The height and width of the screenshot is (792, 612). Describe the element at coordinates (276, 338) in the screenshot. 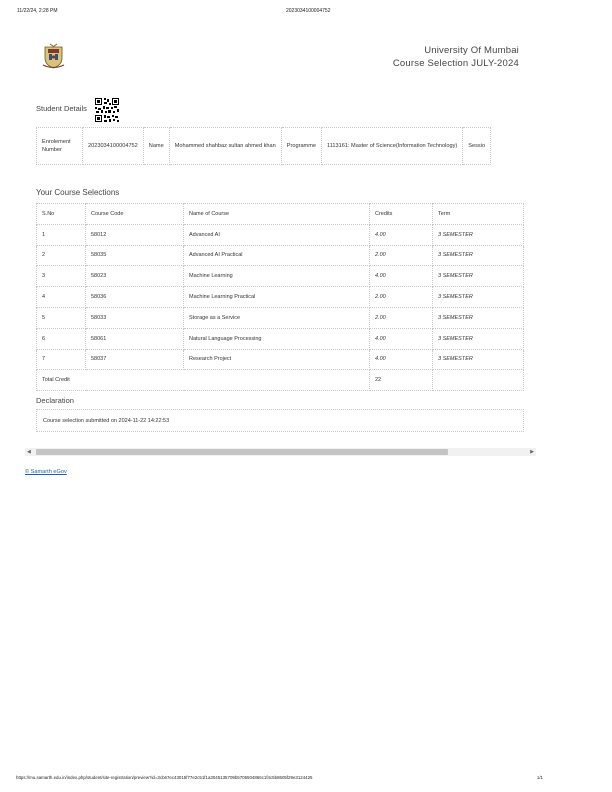

I see `cell-course-name: Natural Language Processing` at that location.